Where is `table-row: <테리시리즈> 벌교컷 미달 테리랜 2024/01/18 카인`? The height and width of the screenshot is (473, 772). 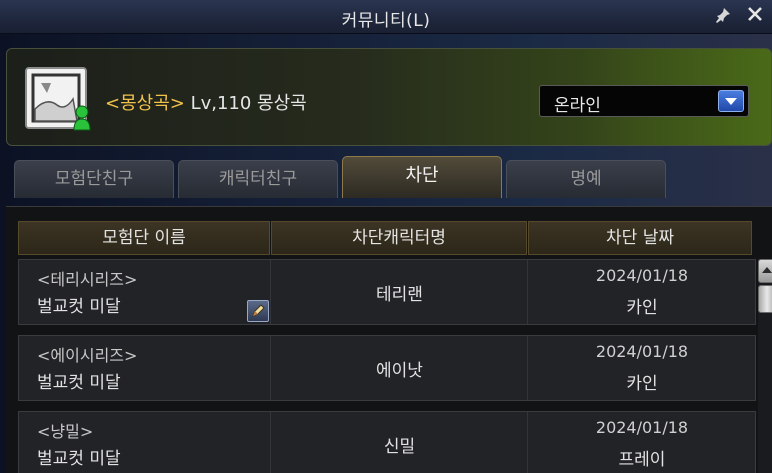
table-row: <테리시리즈> 벌교컷 미달 테리랜 2024/01/18 카인 is located at coordinates (387, 292).